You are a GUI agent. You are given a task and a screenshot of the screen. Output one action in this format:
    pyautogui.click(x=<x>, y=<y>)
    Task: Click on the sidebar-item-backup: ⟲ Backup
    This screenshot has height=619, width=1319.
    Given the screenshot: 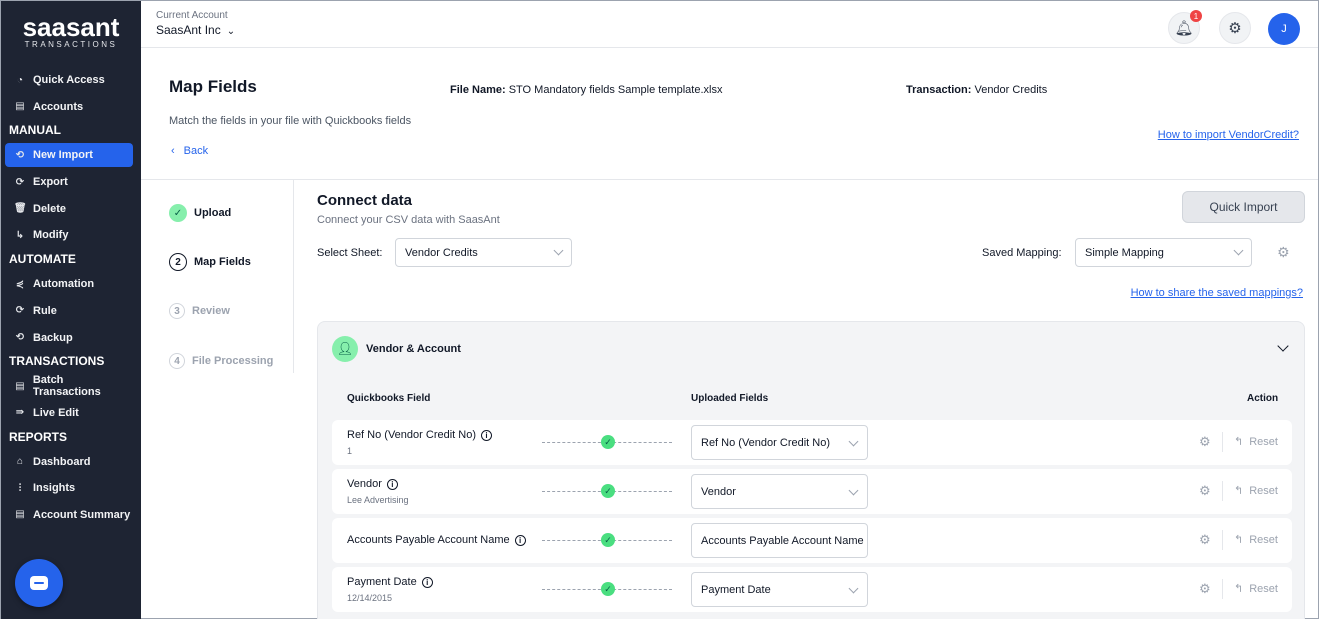 What is the action you would take?
    pyautogui.click(x=69, y=338)
    